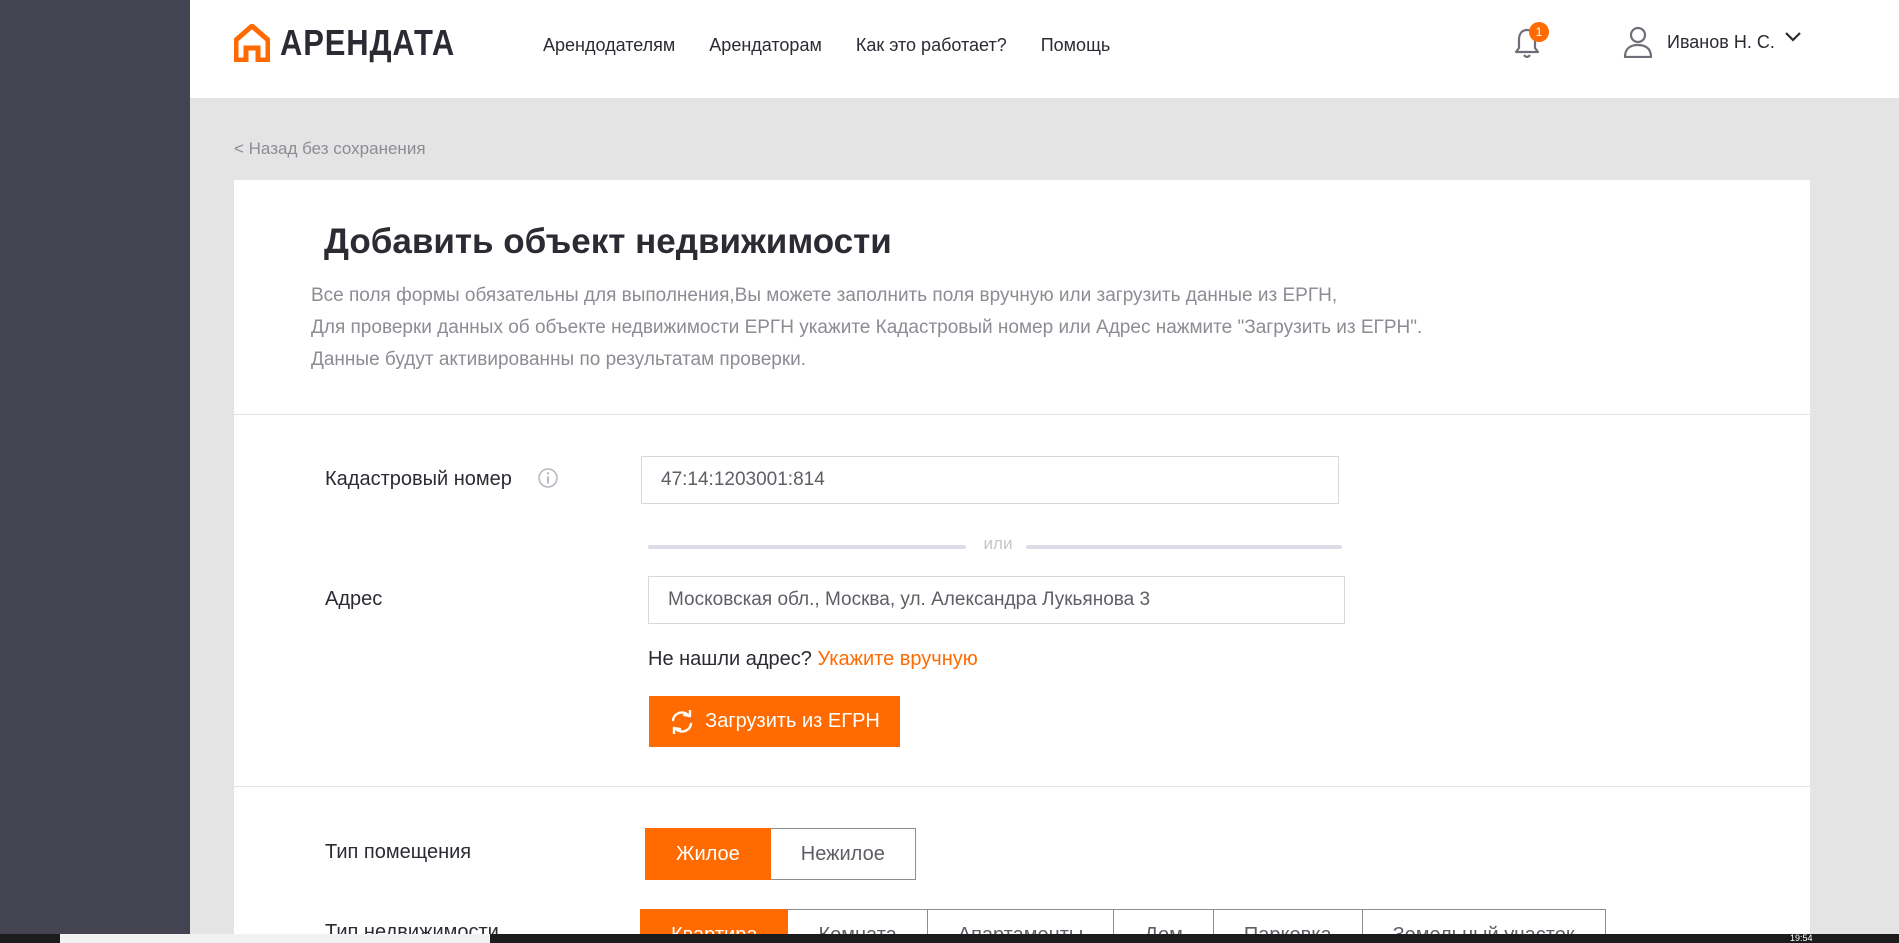 The height and width of the screenshot is (943, 1899). What do you see at coordinates (730, 659) in the screenshot?
I see `not-found-text: Не нашли адрес?` at bounding box center [730, 659].